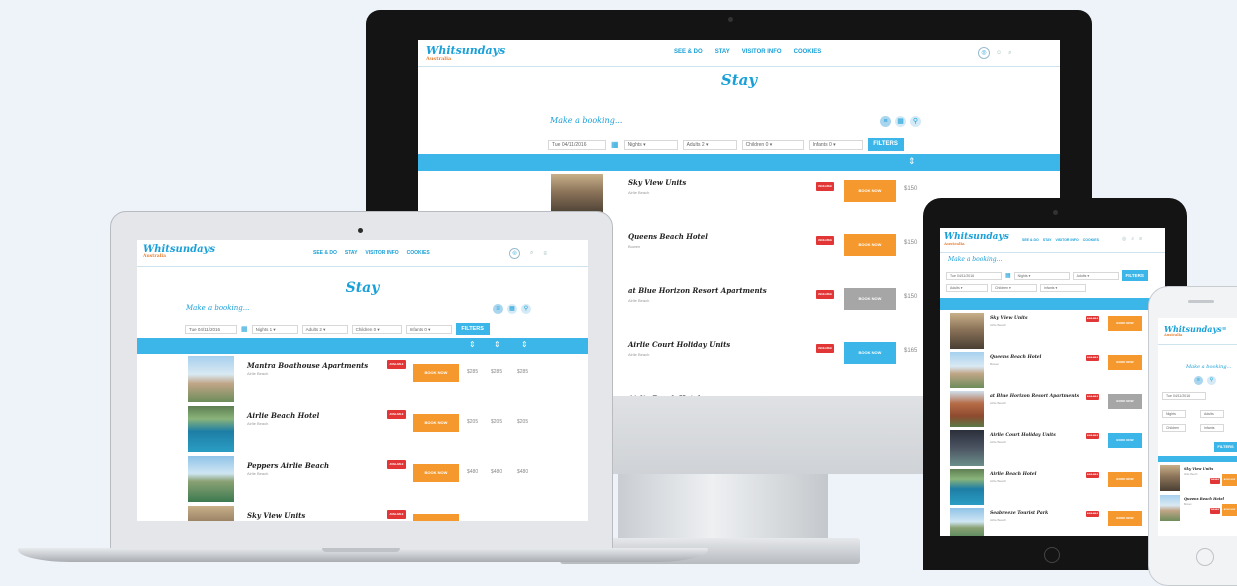 This screenshot has width=1237, height=586. What do you see at coordinates (512, 309) in the screenshot?
I see `laptop-grid-view-icon: ▦` at bounding box center [512, 309].